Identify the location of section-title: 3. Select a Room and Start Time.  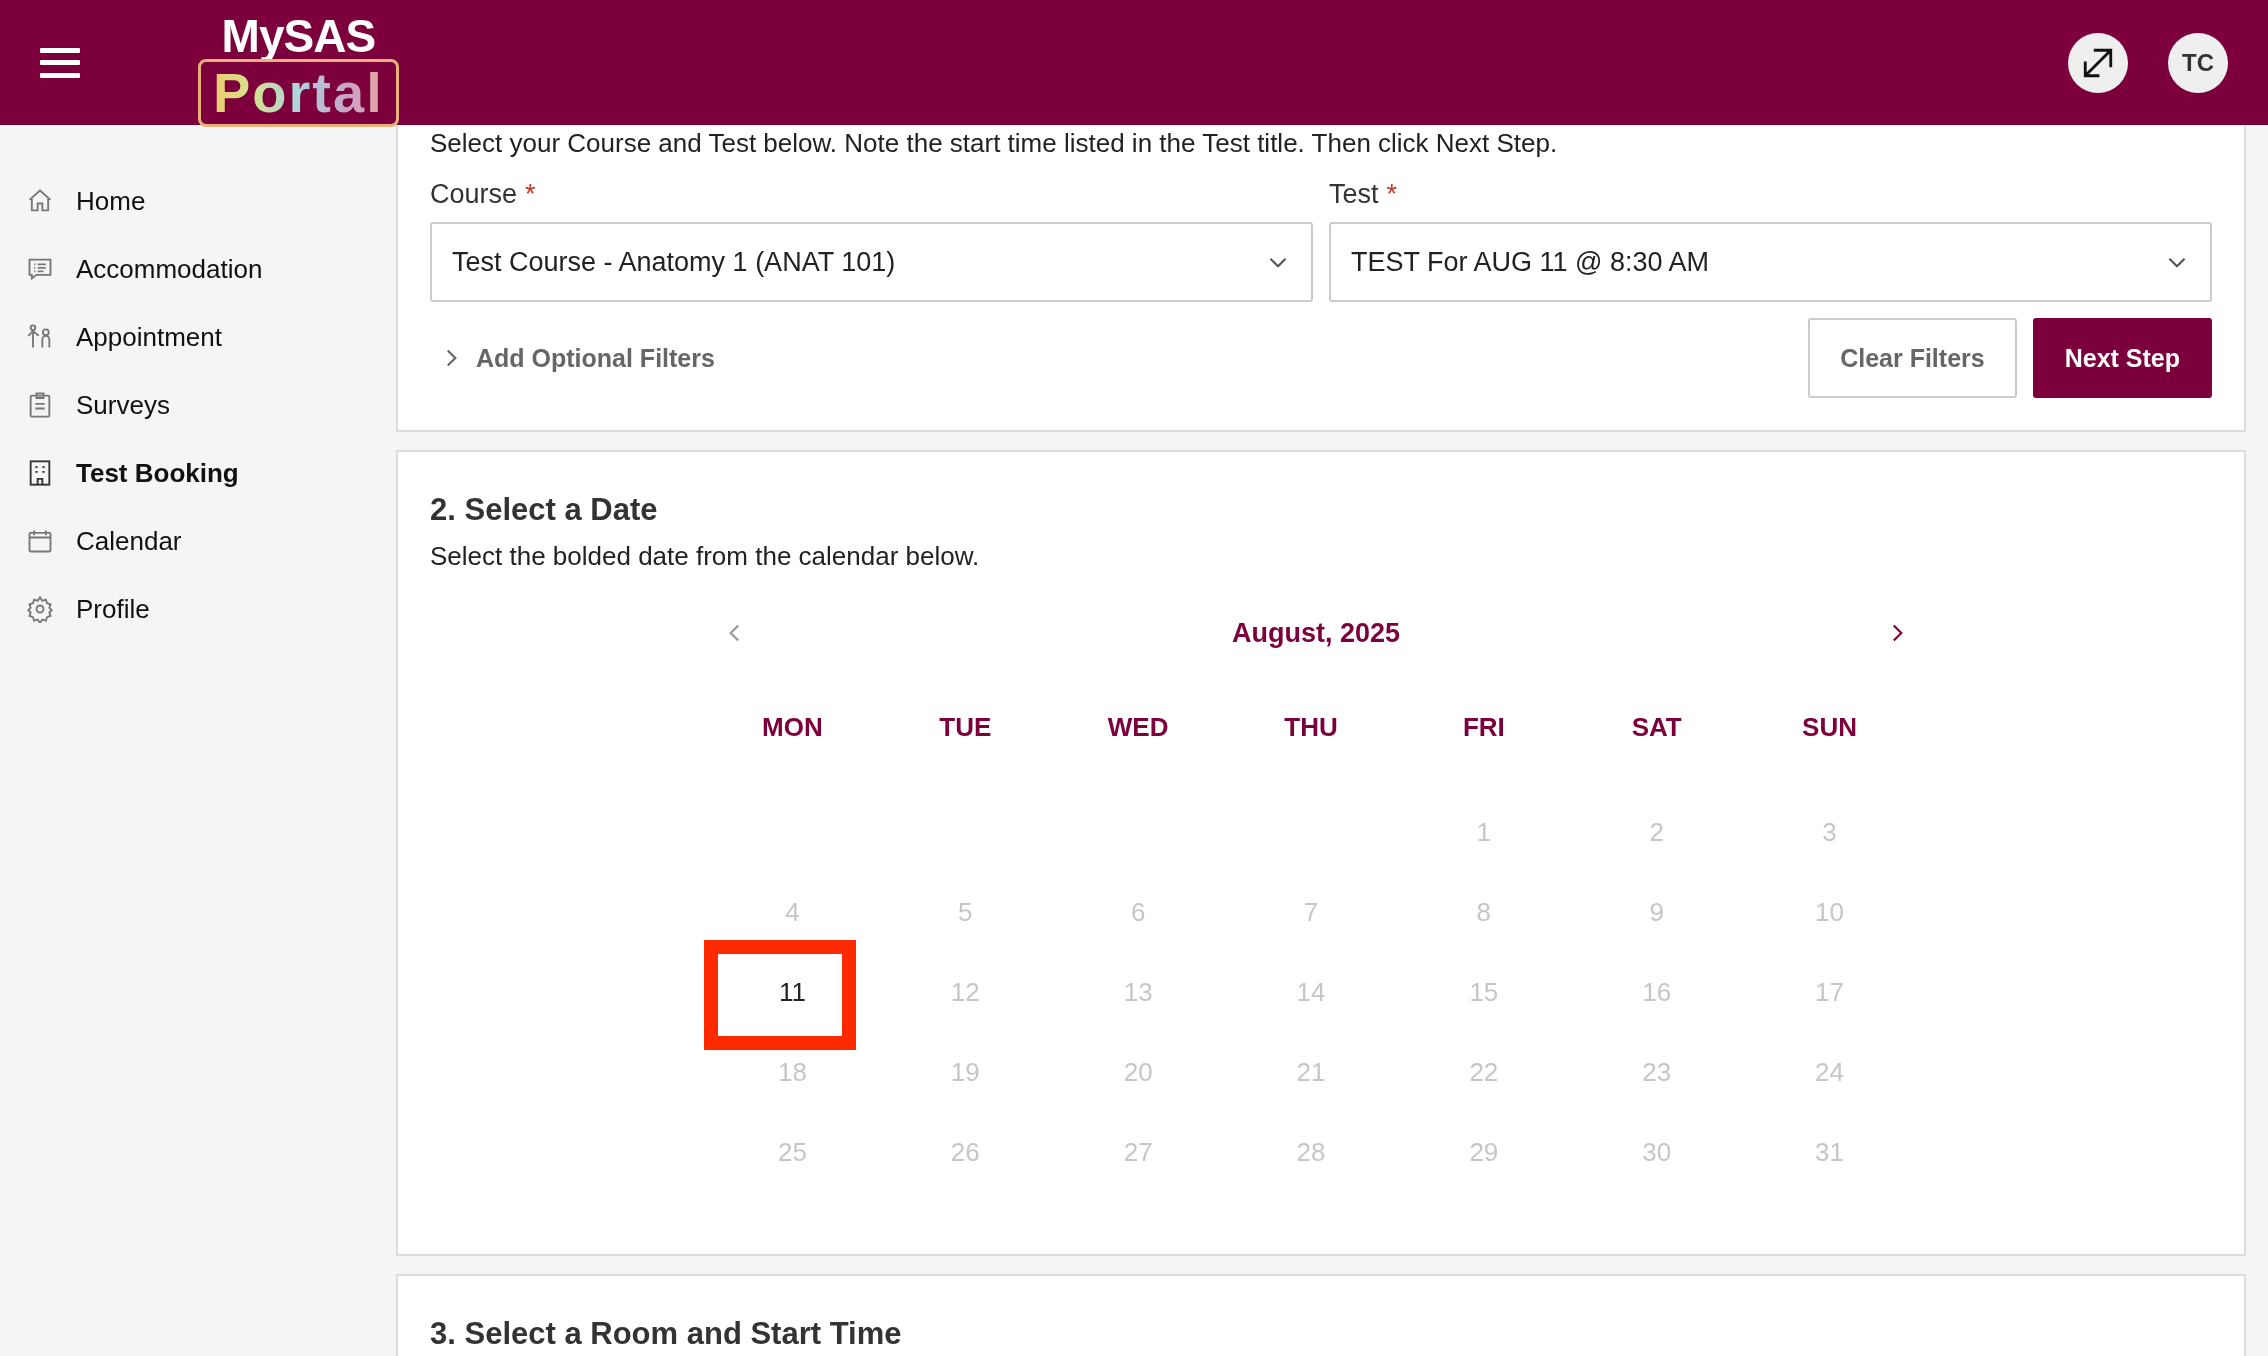
(666, 1334).